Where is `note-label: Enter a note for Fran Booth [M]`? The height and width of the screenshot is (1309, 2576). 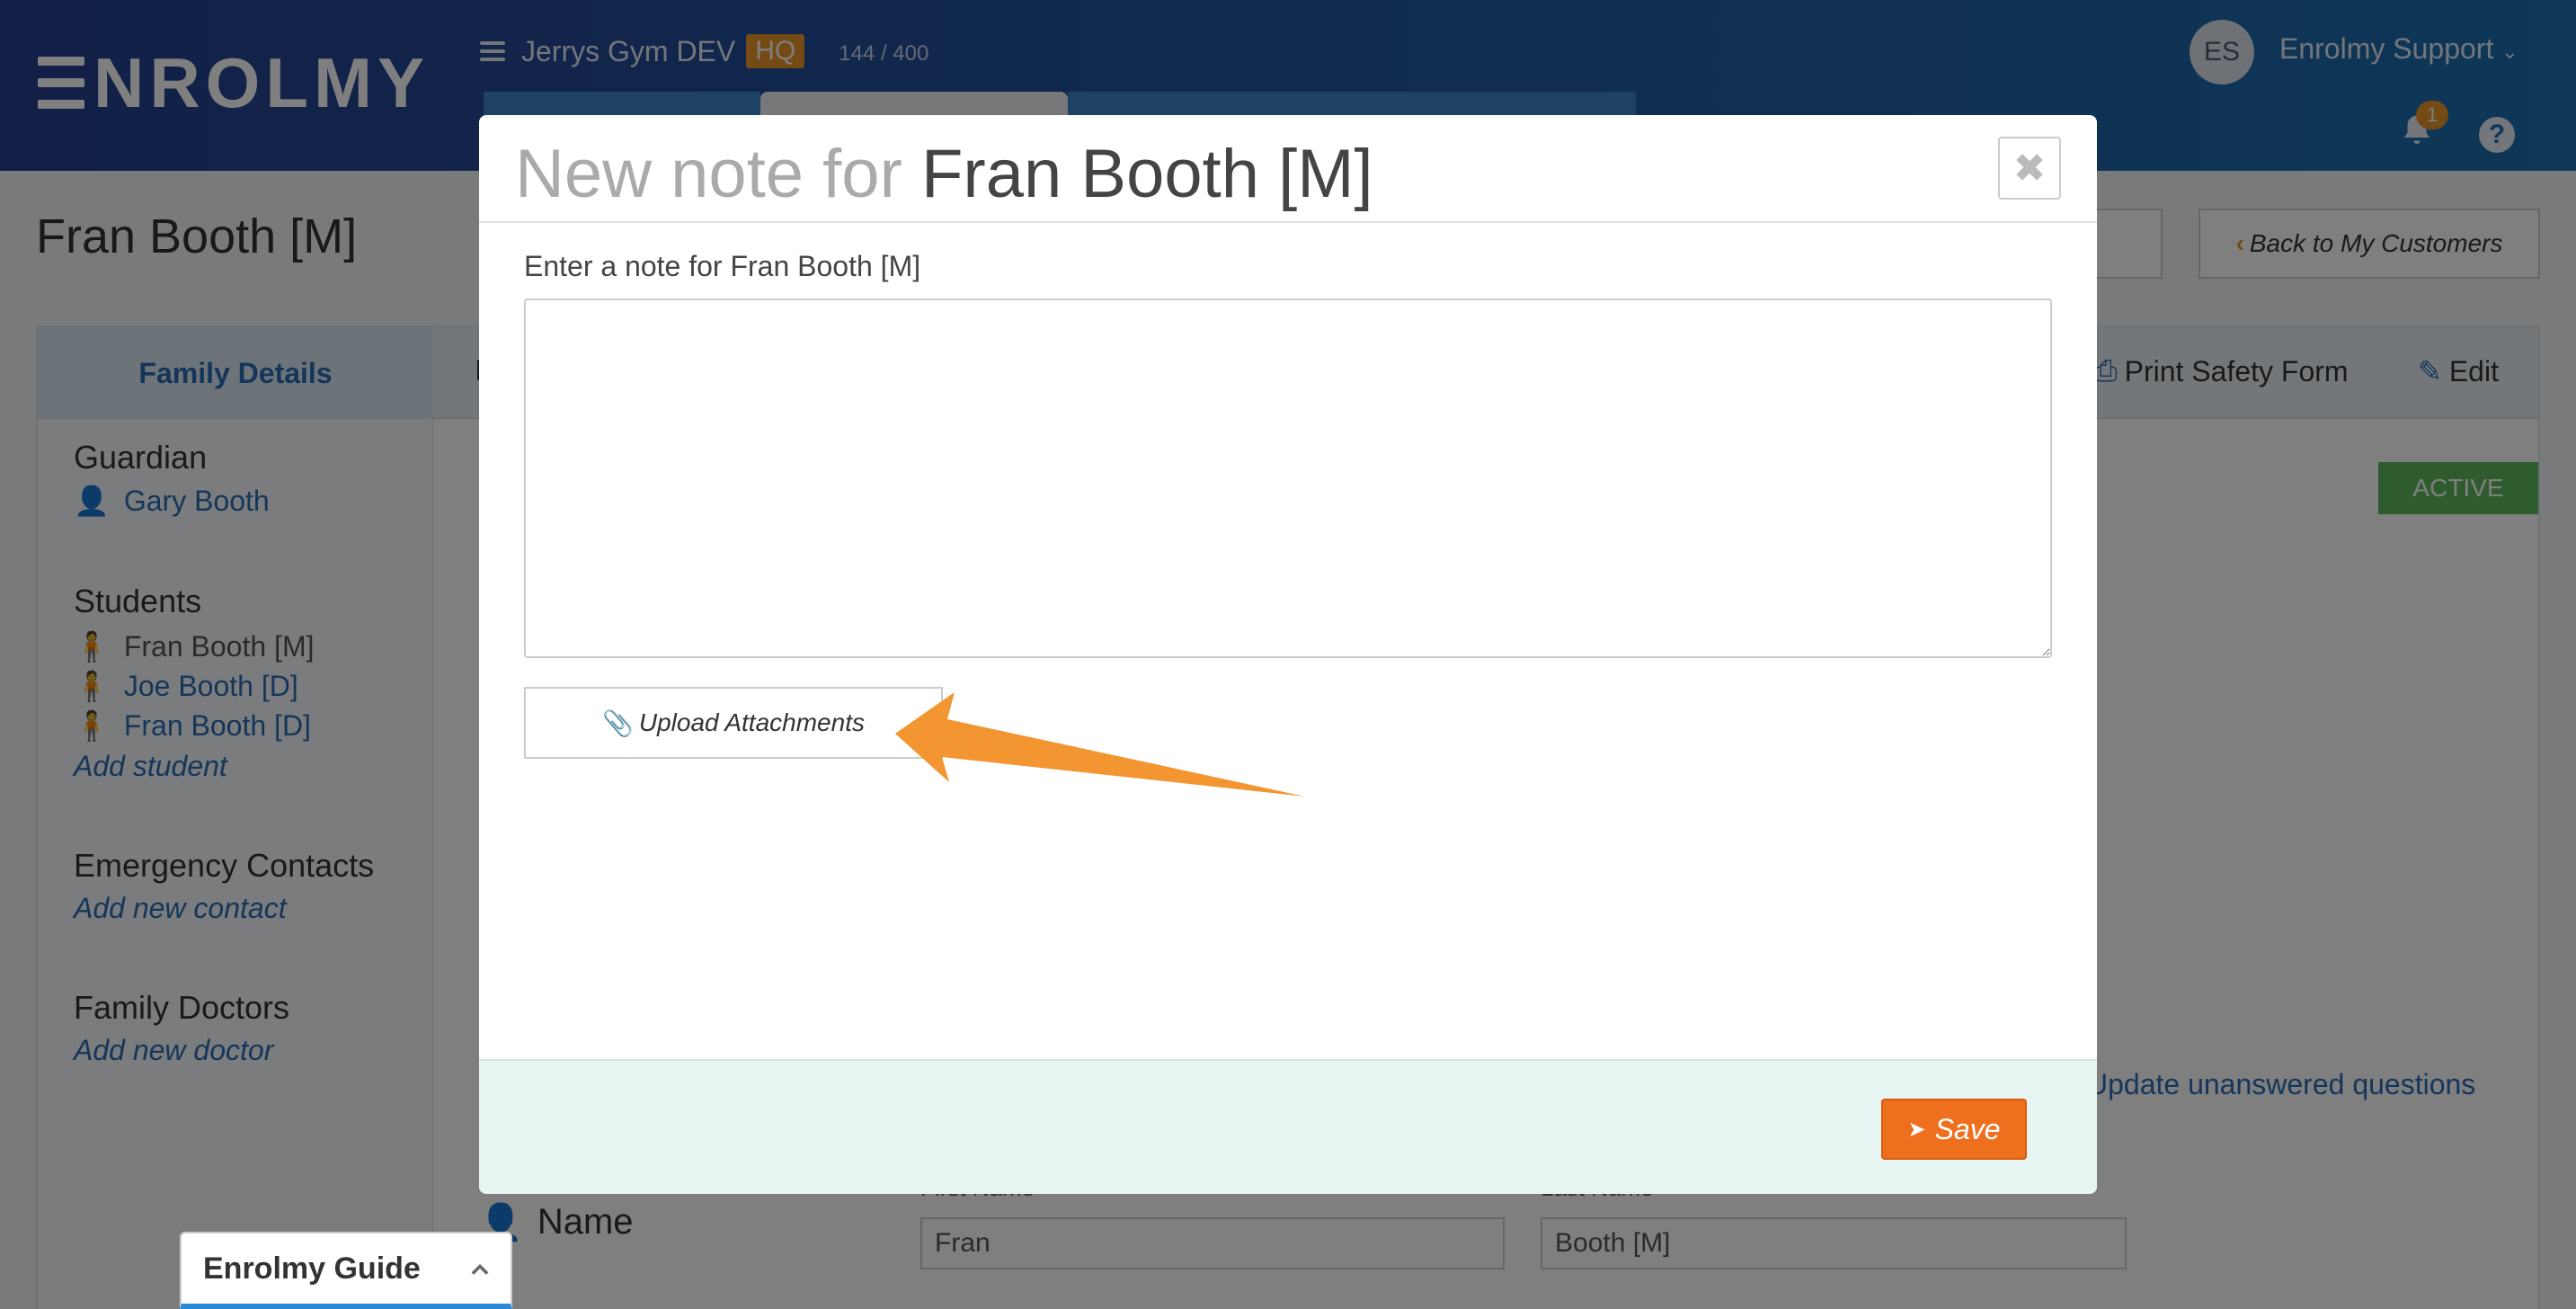 note-label: Enter a note for Fran Booth [M] is located at coordinates (722, 266).